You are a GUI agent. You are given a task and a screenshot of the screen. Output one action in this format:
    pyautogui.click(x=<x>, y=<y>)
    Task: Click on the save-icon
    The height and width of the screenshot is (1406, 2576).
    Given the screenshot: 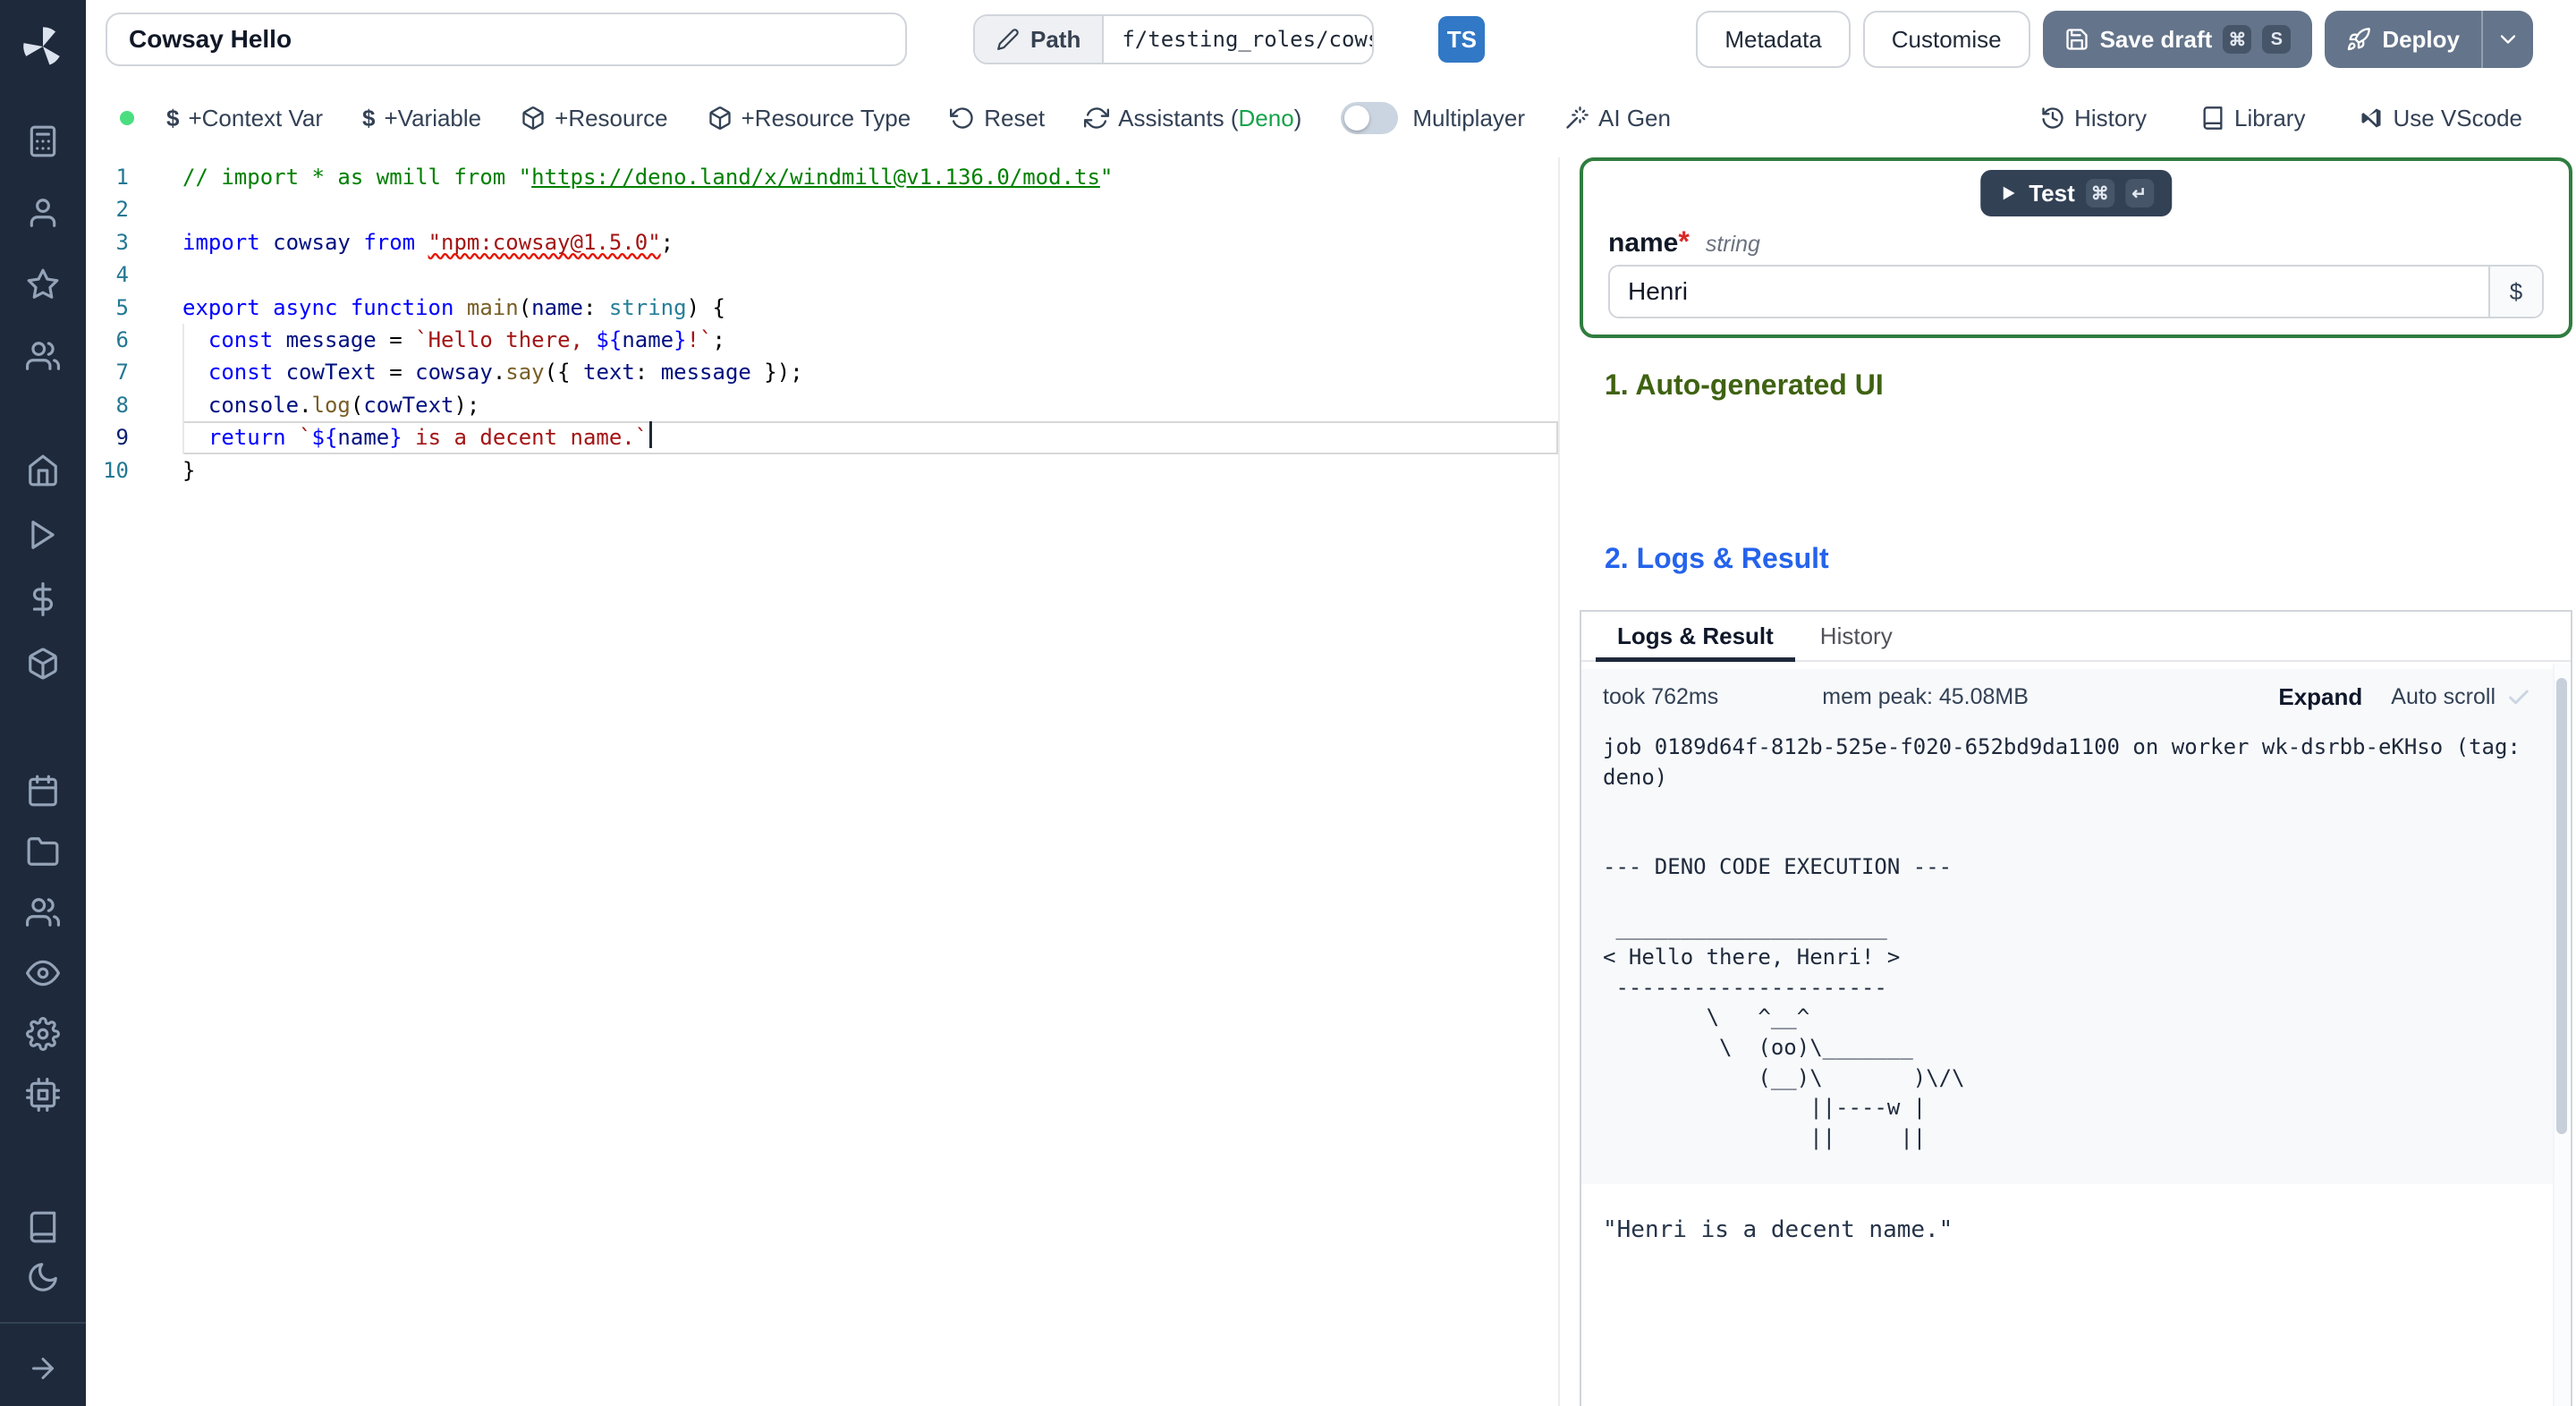 What is the action you would take?
    pyautogui.click(x=2076, y=40)
    